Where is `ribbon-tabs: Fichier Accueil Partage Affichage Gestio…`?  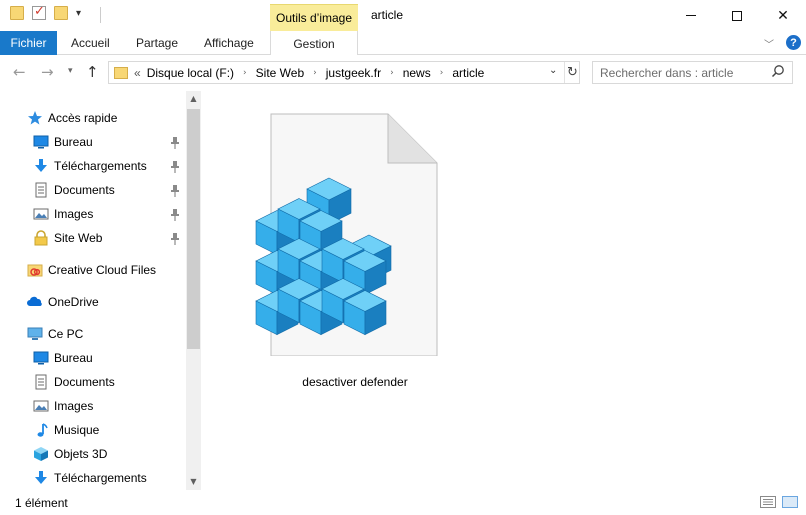 ribbon-tabs: Fichier Accueil Partage Affichage Gestio… is located at coordinates (403, 43).